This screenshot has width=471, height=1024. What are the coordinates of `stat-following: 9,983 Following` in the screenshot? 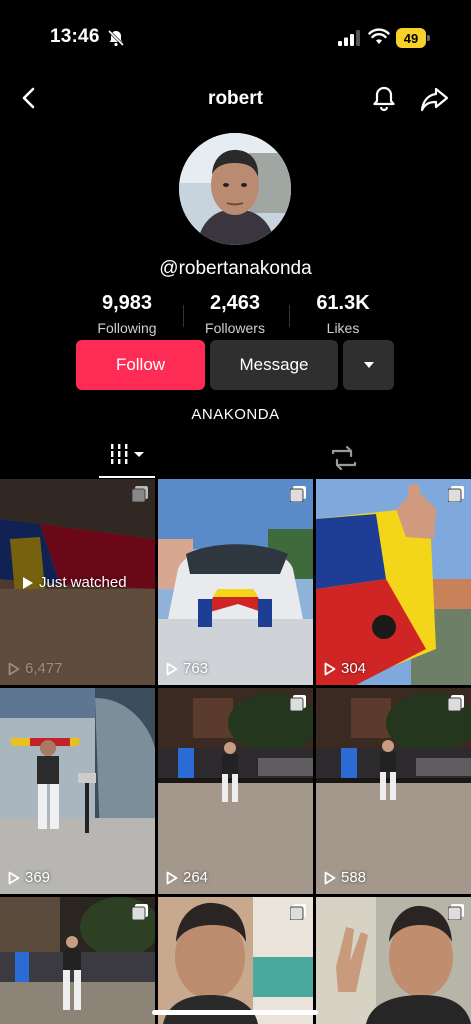 It's located at (127, 314).